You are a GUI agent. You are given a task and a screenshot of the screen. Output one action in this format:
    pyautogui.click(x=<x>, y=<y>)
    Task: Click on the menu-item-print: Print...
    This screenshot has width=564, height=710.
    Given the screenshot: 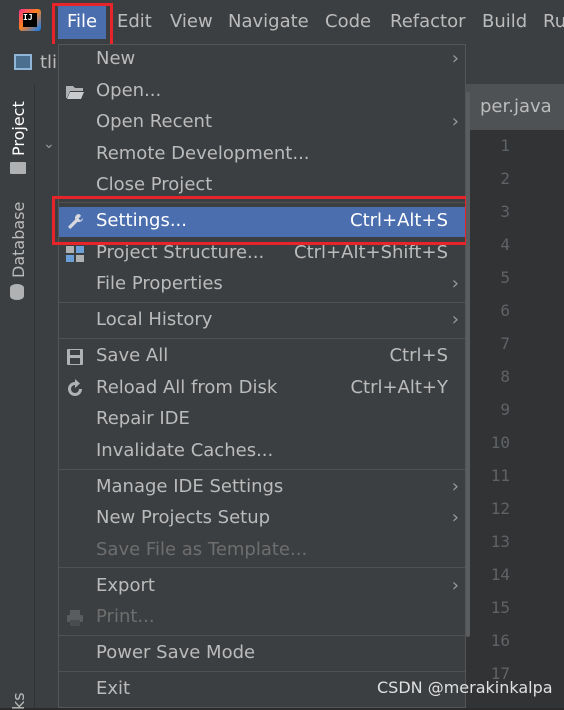 What is the action you would take?
    pyautogui.click(x=262, y=618)
    